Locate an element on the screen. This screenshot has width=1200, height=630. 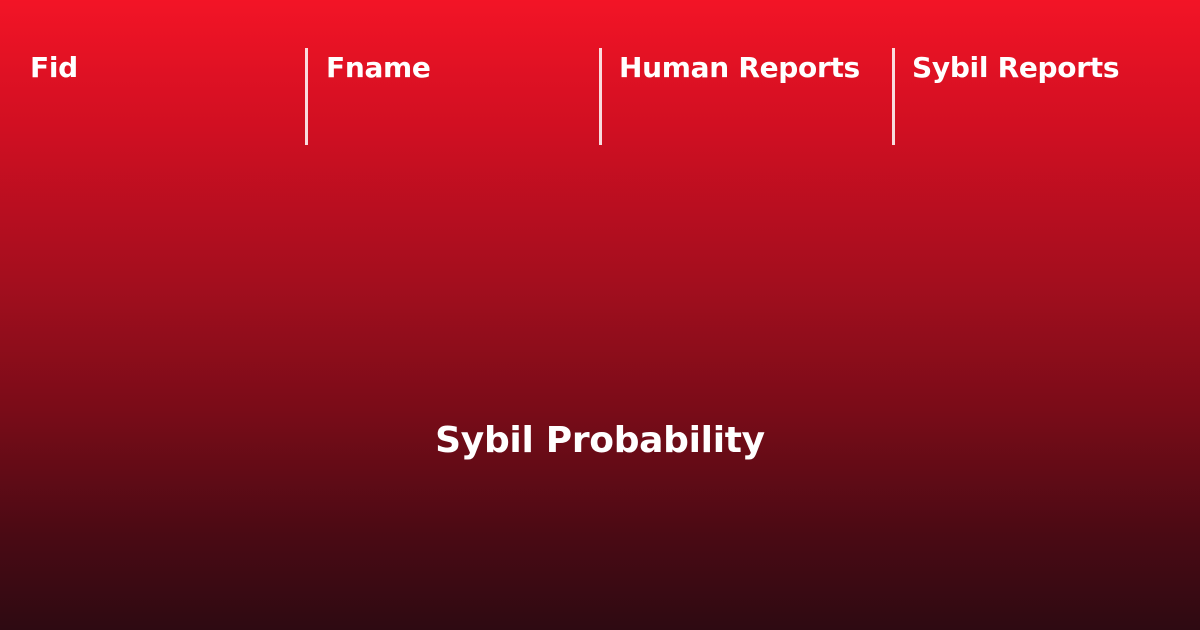
column-human-reports-label: Human Reports is located at coordinates (739, 67).